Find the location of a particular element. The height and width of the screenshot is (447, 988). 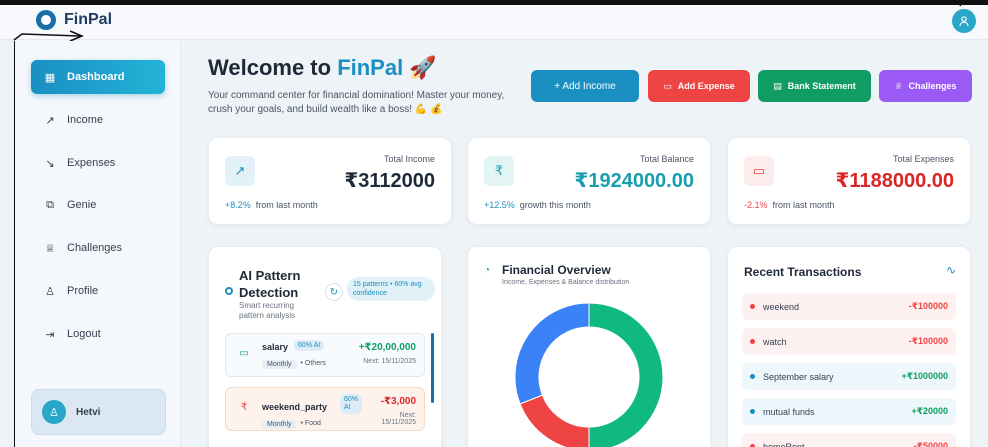

stat-label: Total Expenses is located at coordinates (923, 159).